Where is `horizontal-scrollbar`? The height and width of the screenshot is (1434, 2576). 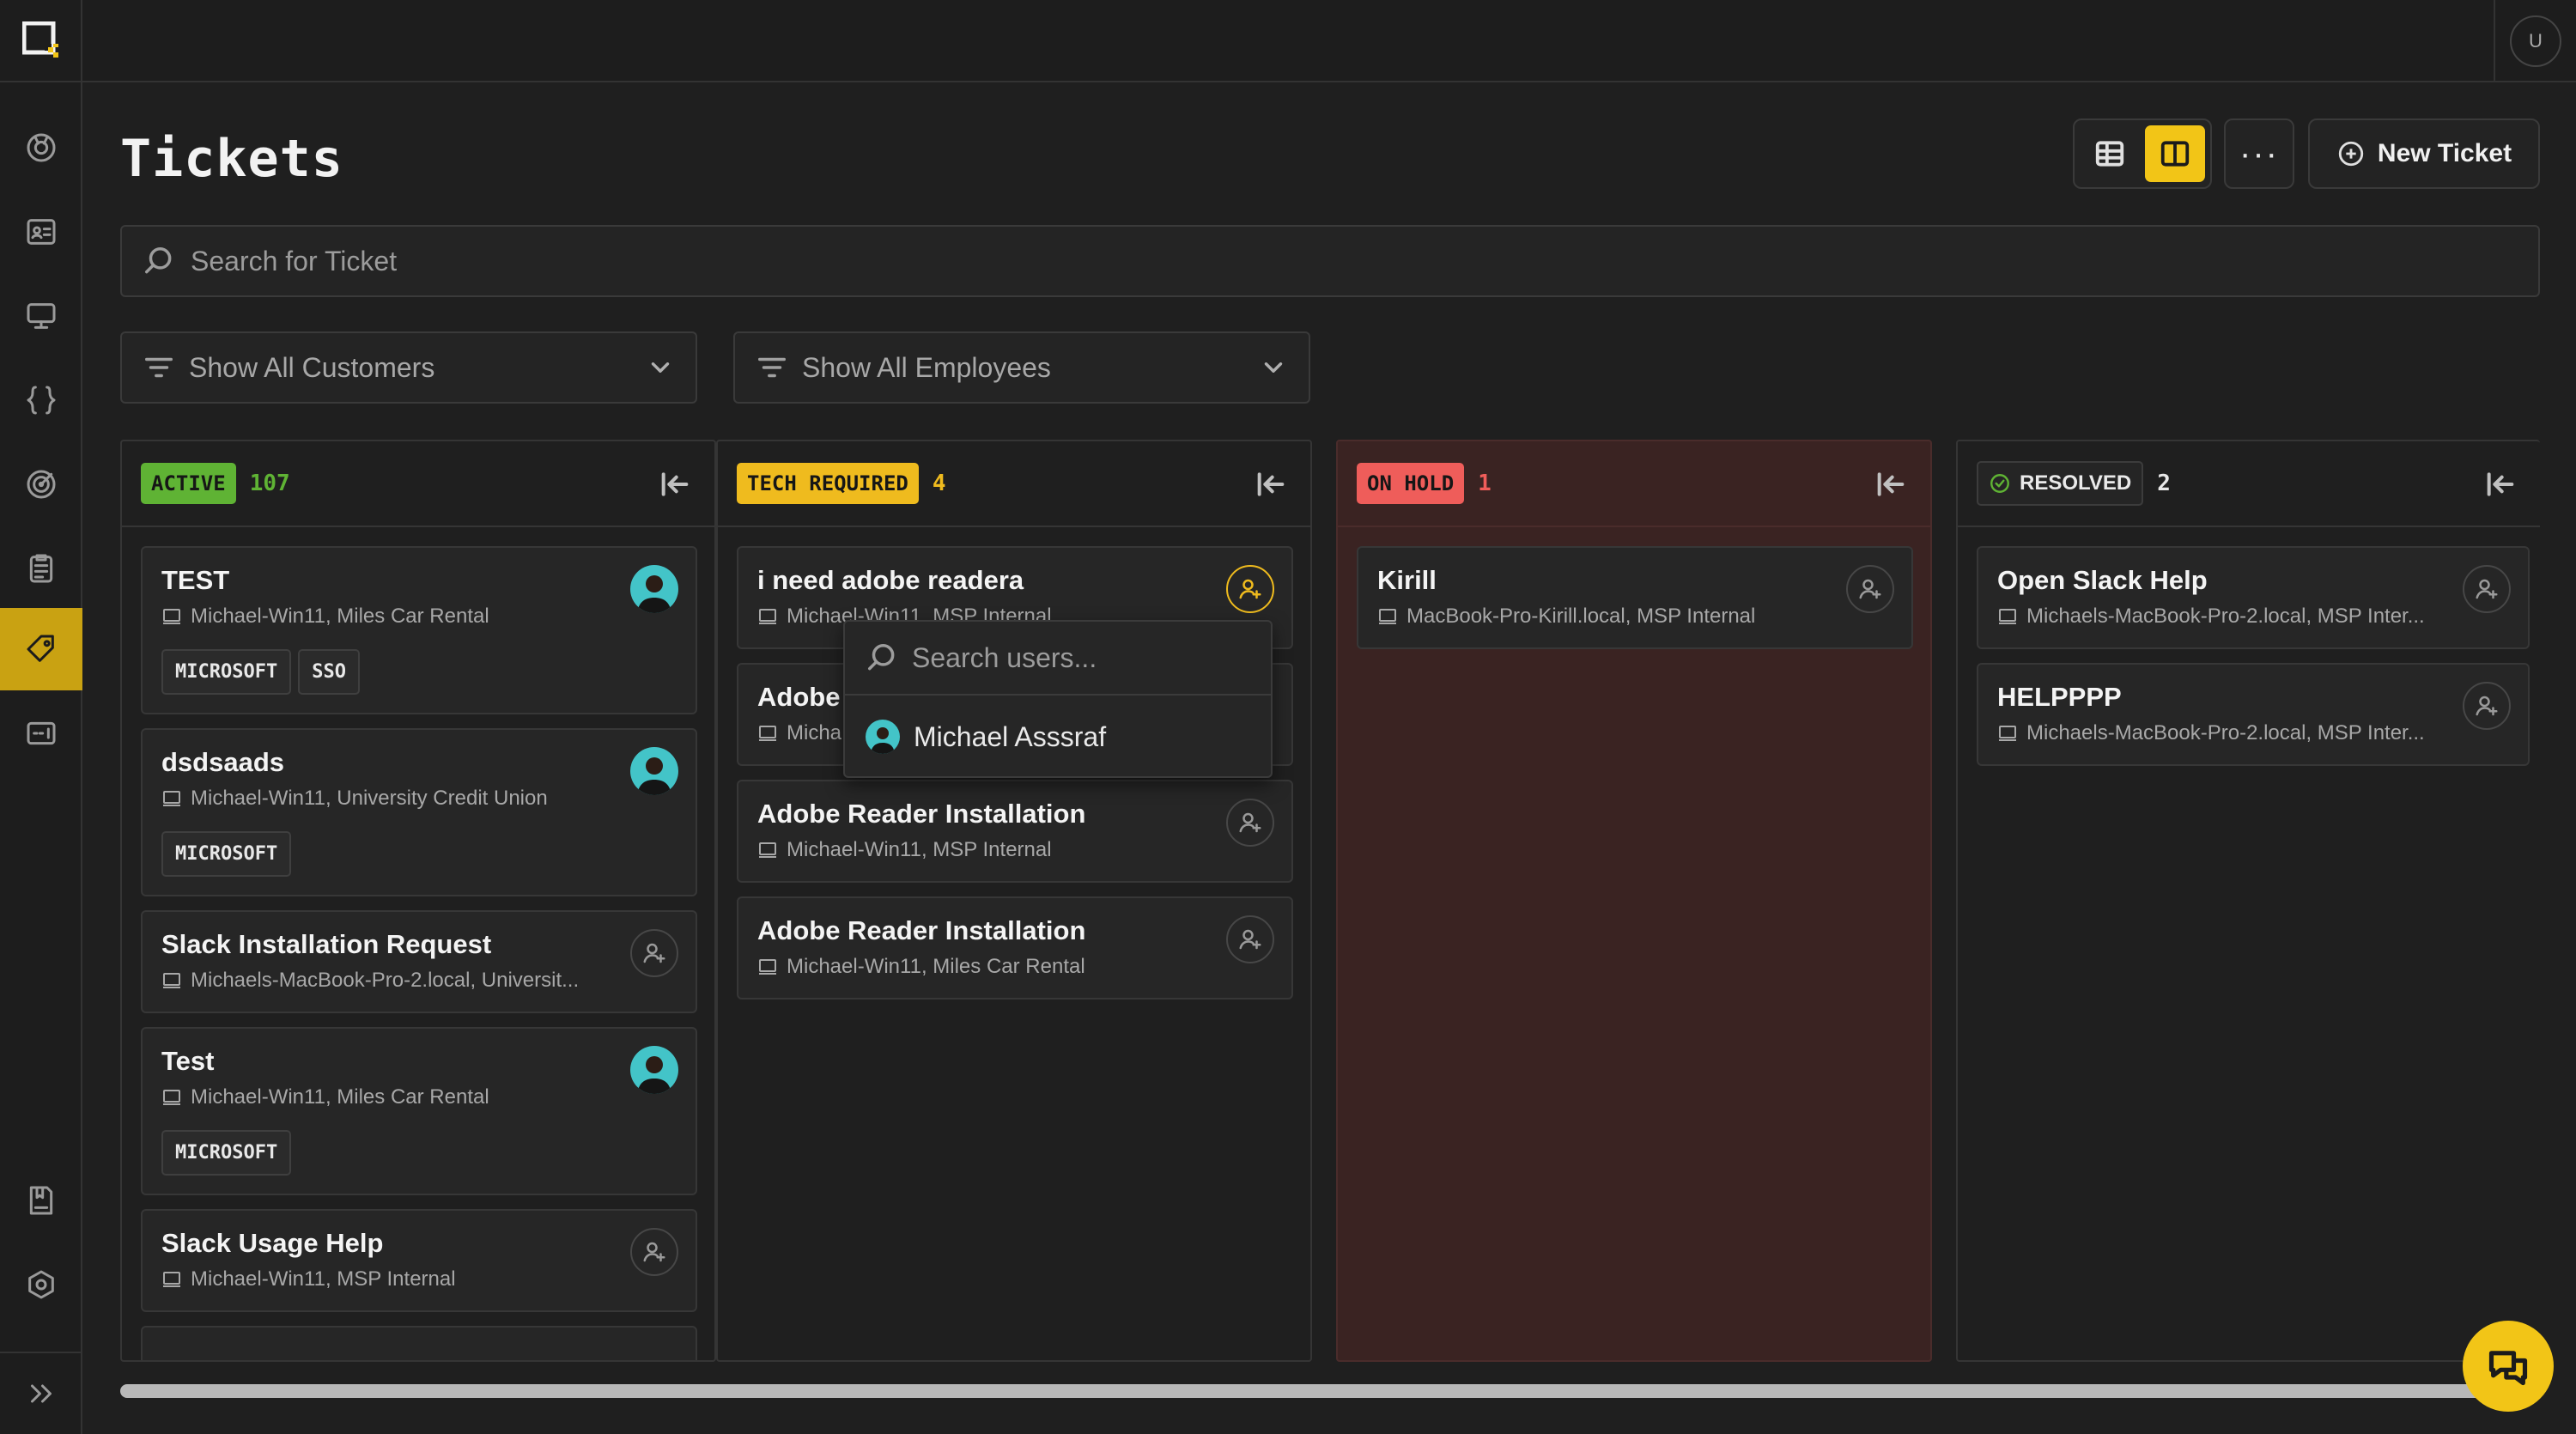 horizontal-scrollbar is located at coordinates (1330, 1391).